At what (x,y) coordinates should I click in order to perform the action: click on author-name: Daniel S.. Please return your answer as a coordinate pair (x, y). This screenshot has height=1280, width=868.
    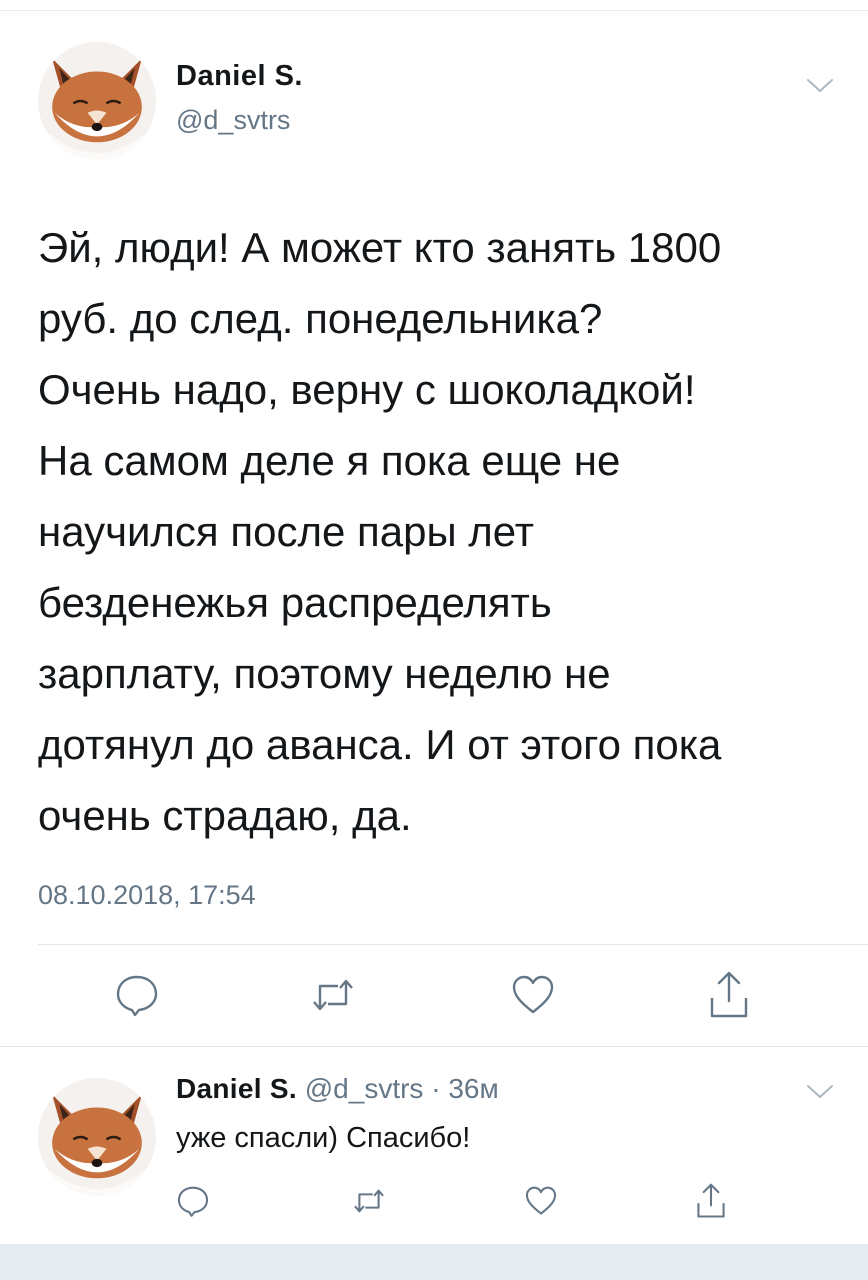
    Looking at the image, I should click on (239, 76).